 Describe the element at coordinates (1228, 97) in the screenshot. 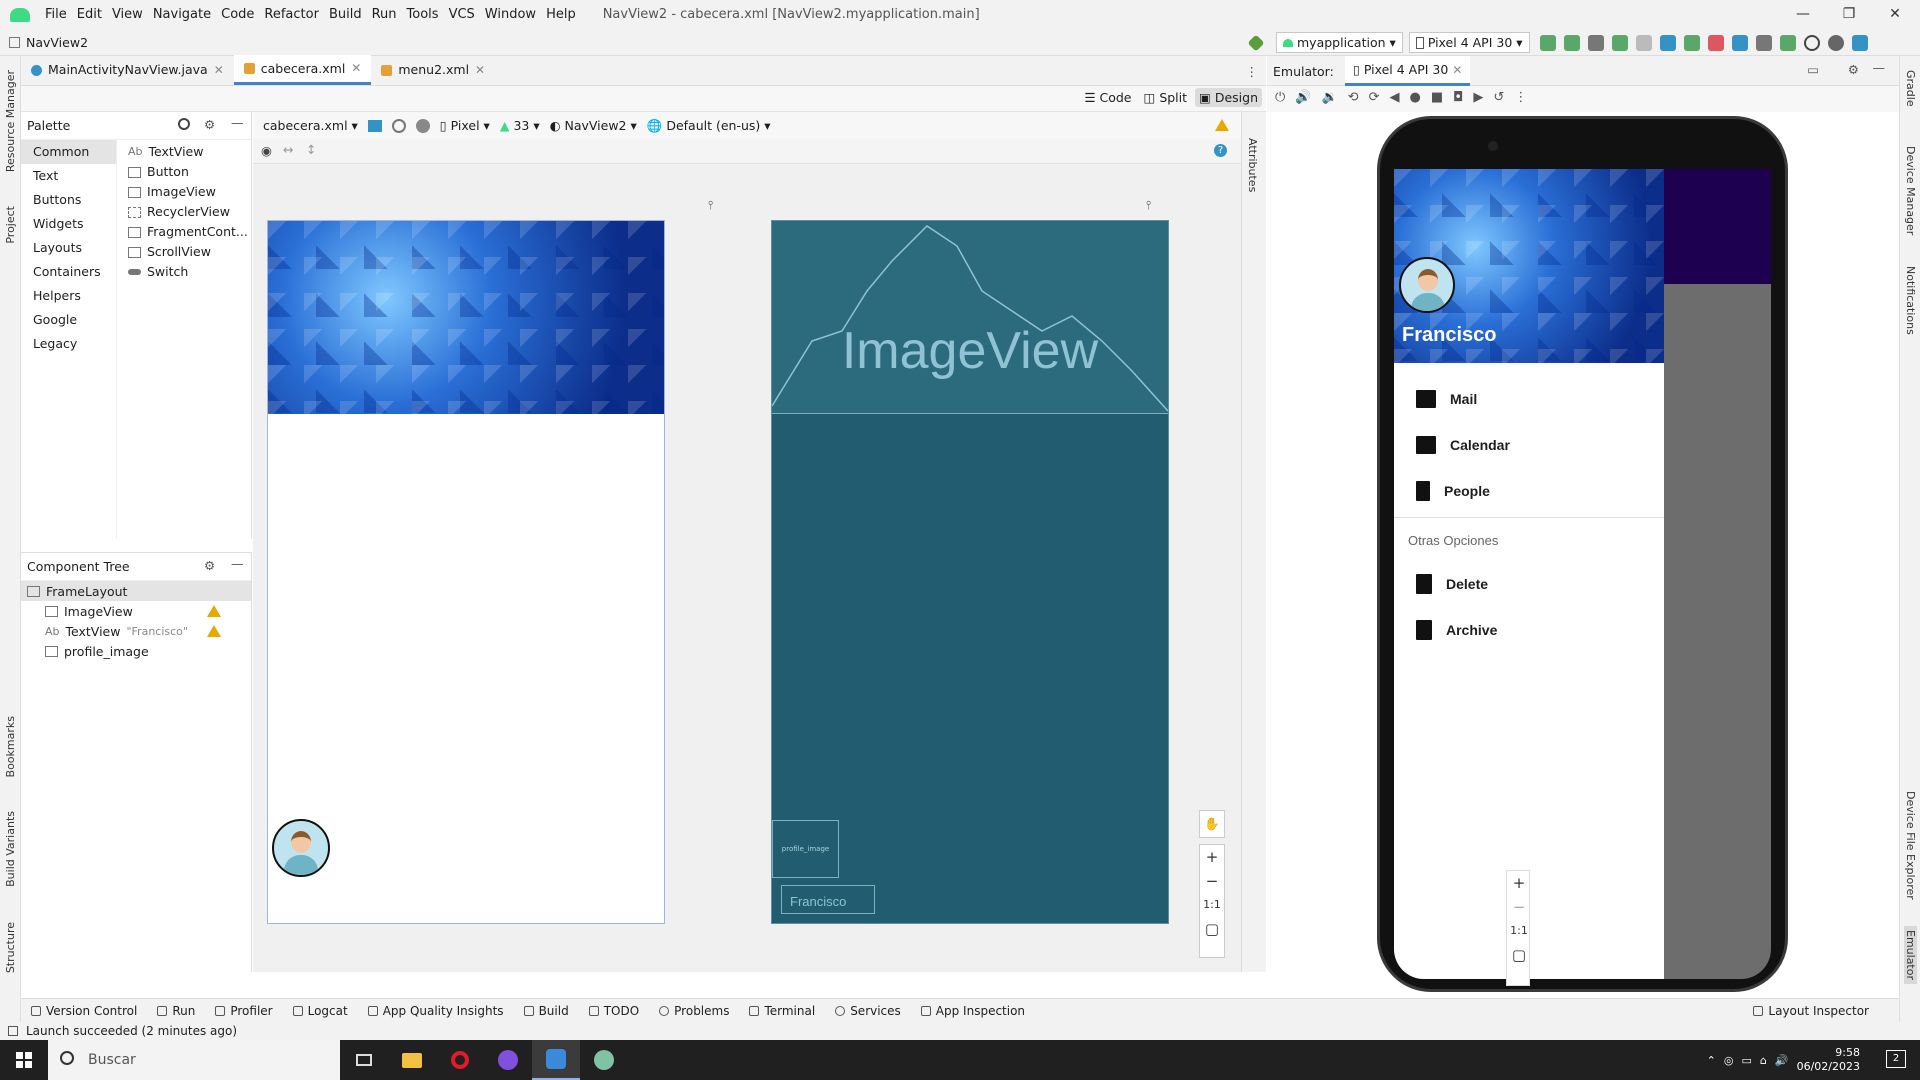

I see `design-mode-button: ▣ Design` at that location.